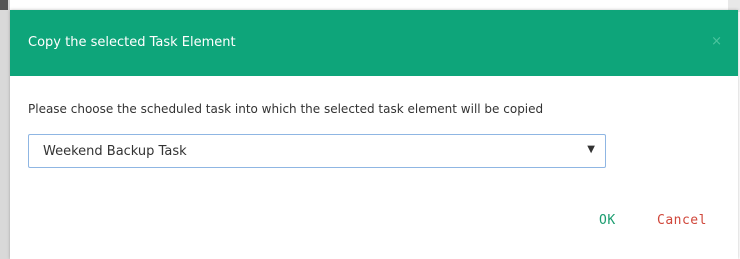 The height and width of the screenshot is (259, 740). Describe the element at coordinates (317, 151) in the screenshot. I see `scheduled-task-select: Weekend Backup Task ▼` at that location.